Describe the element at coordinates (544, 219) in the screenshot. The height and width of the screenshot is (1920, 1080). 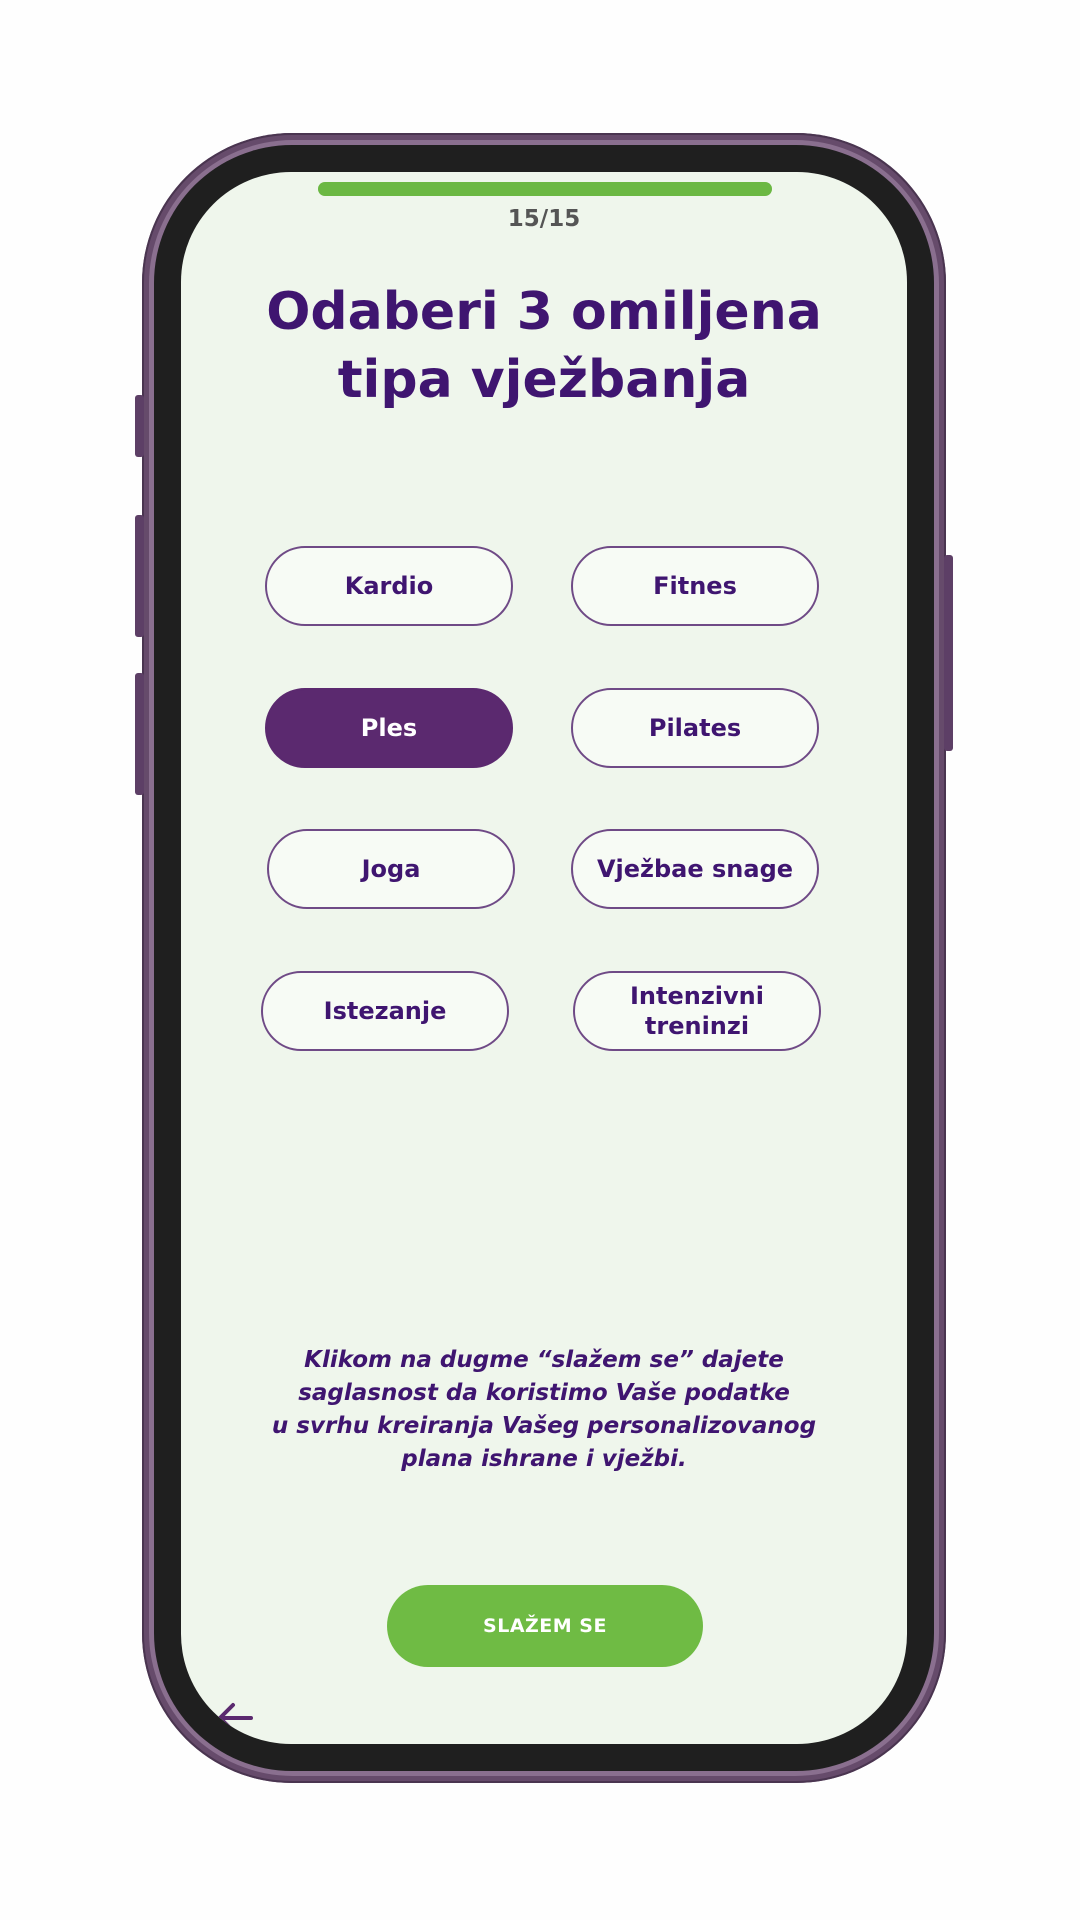
I see `step-counter: 15/15` at that location.